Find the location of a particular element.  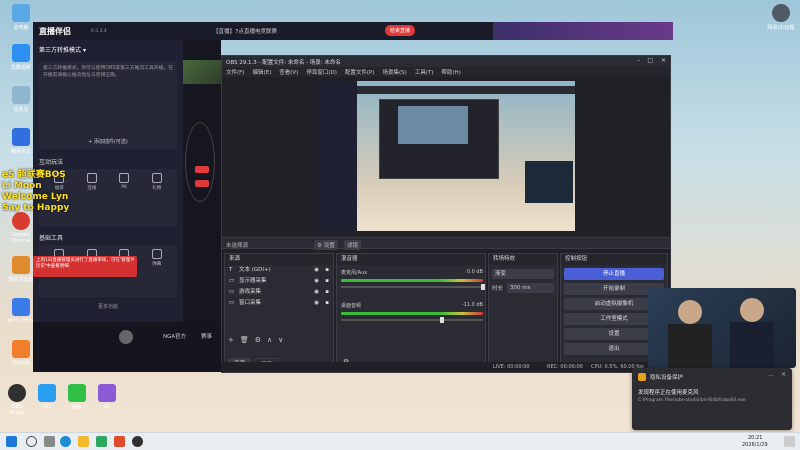

properties-button: ⚙ 设置 is located at coordinates (326, 245).